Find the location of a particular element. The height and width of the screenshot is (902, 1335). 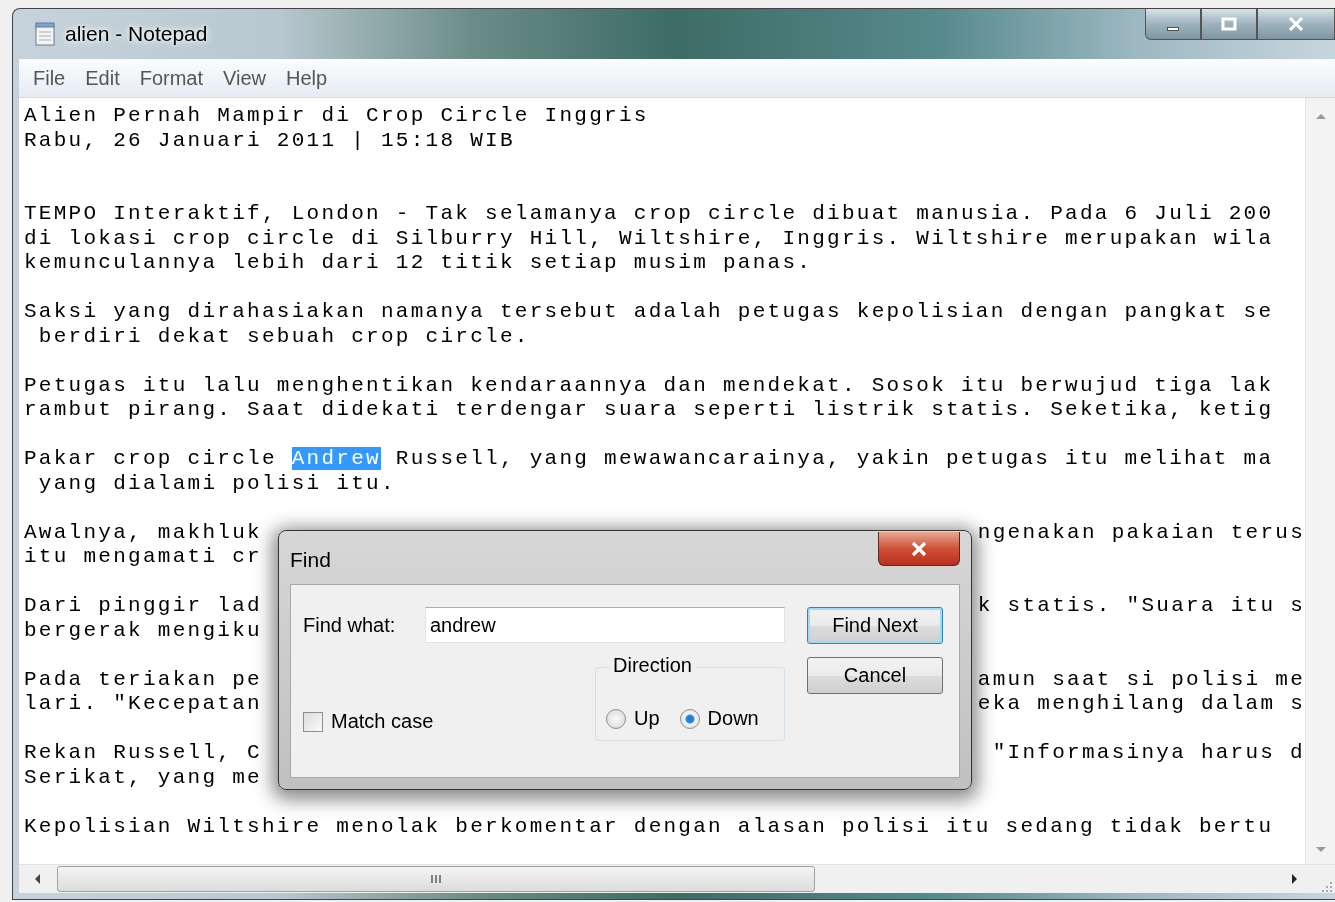

grip-icon is located at coordinates (436, 879).